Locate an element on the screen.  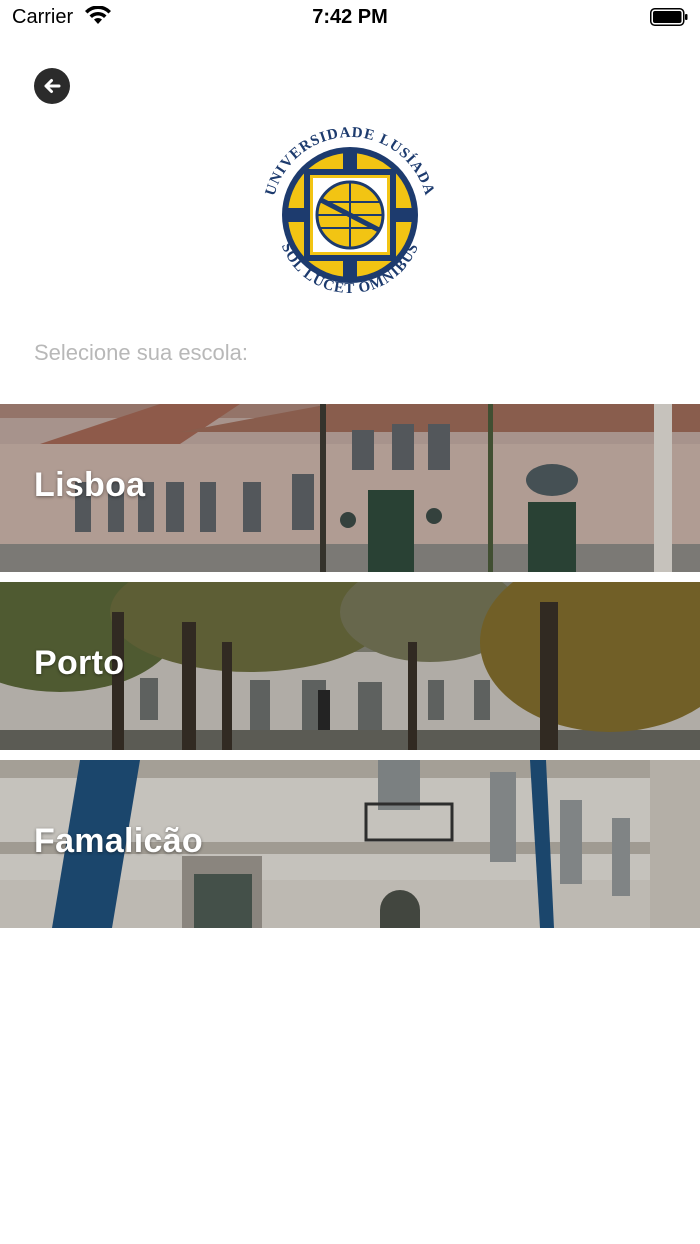
select-school-prompt: Selecione sua escola: is located at coordinates (141, 352).